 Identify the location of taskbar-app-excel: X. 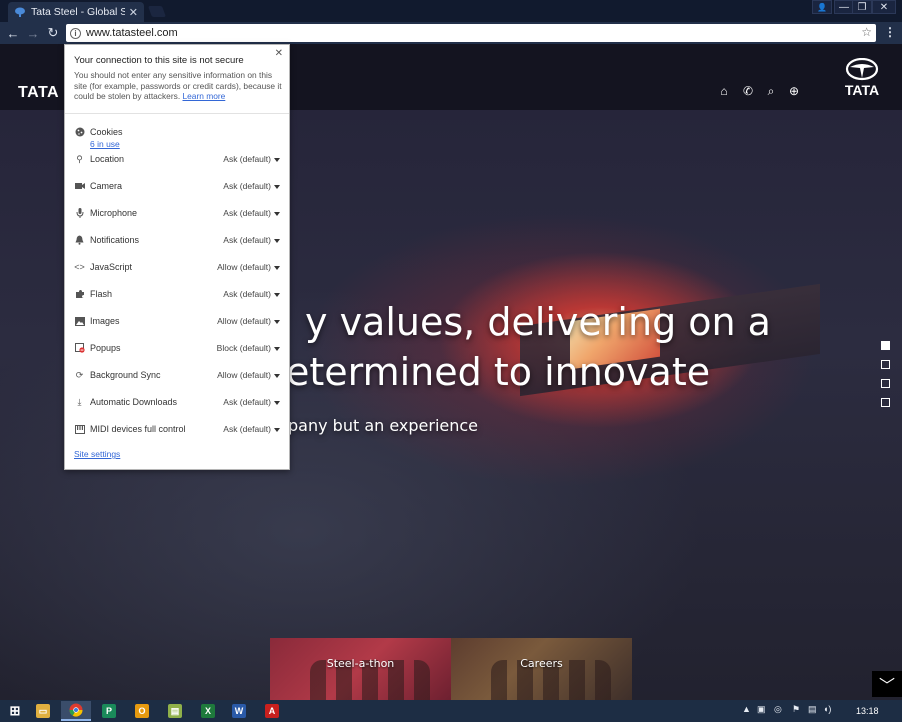
(208, 711).